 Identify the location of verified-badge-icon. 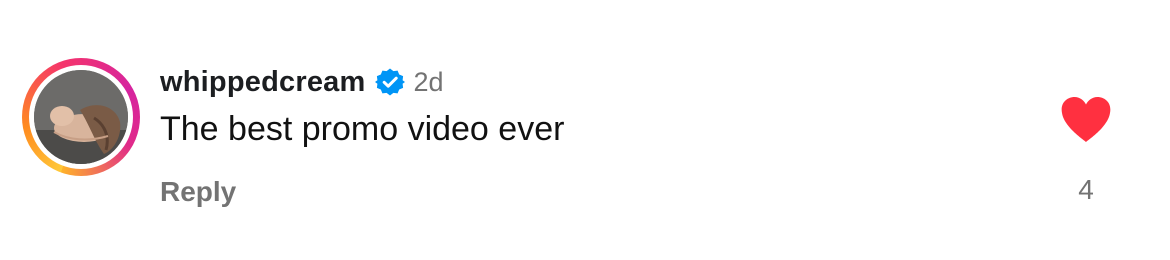
(390, 82).